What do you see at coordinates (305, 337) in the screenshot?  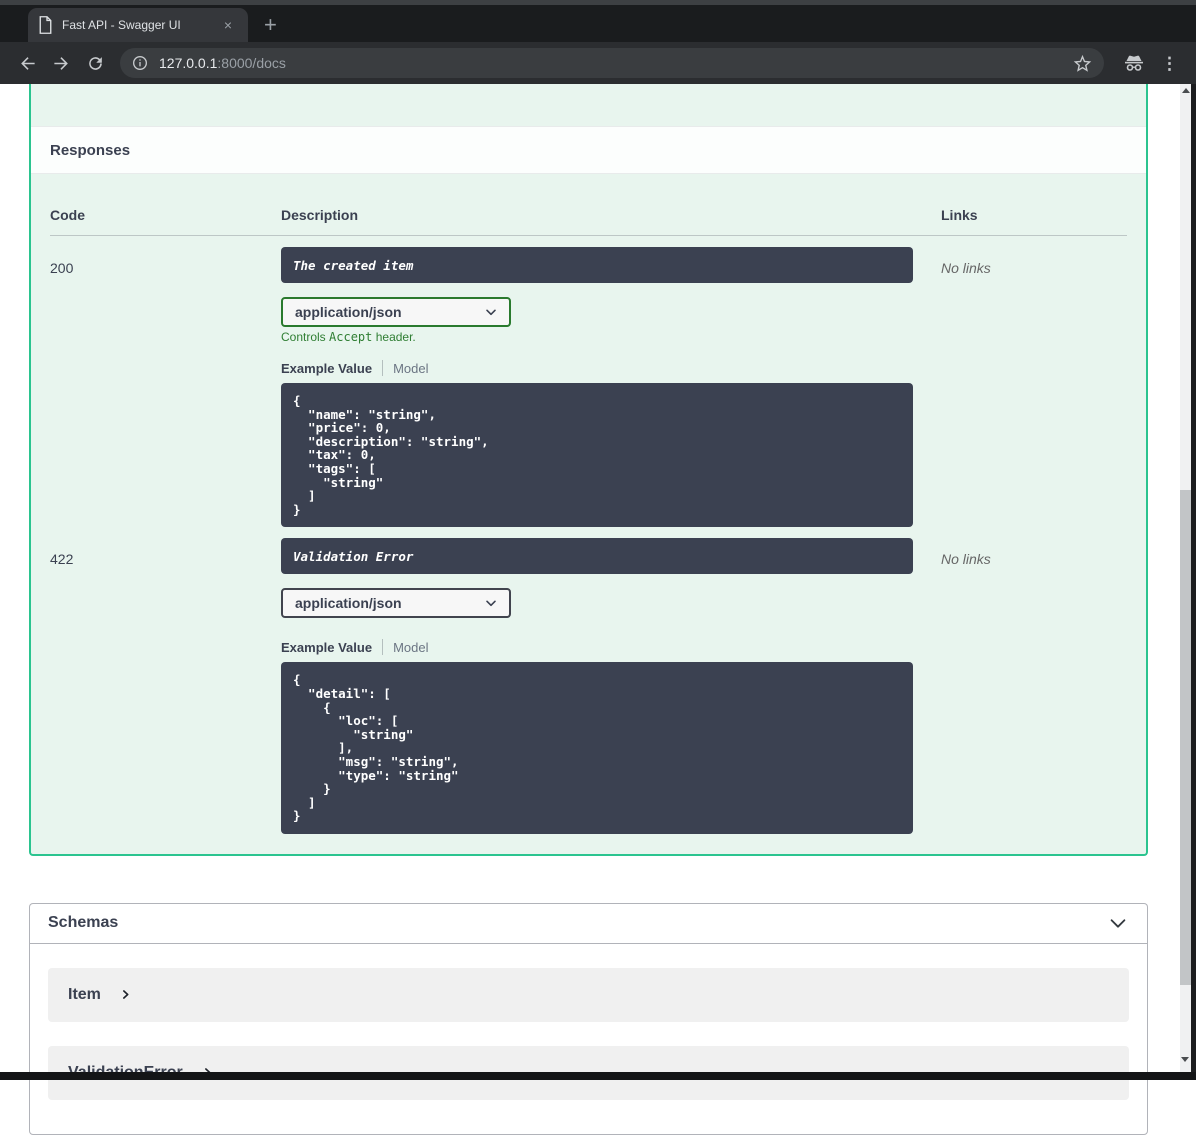 I see `hint-prefix: Controls` at bounding box center [305, 337].